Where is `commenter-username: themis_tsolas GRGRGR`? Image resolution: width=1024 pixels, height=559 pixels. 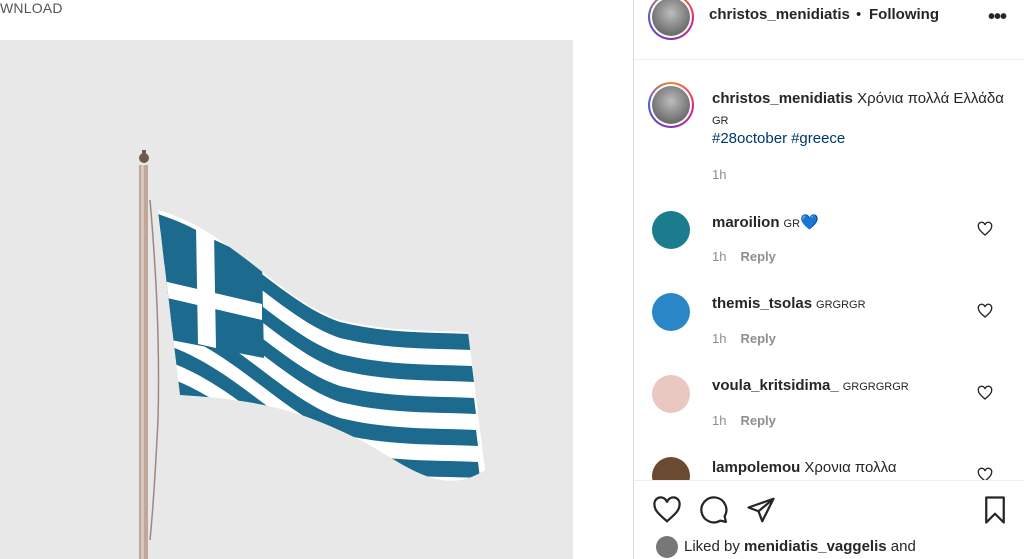
commenter-username: themis_tsolas GRGRGR is located at coordinates (789, 303).